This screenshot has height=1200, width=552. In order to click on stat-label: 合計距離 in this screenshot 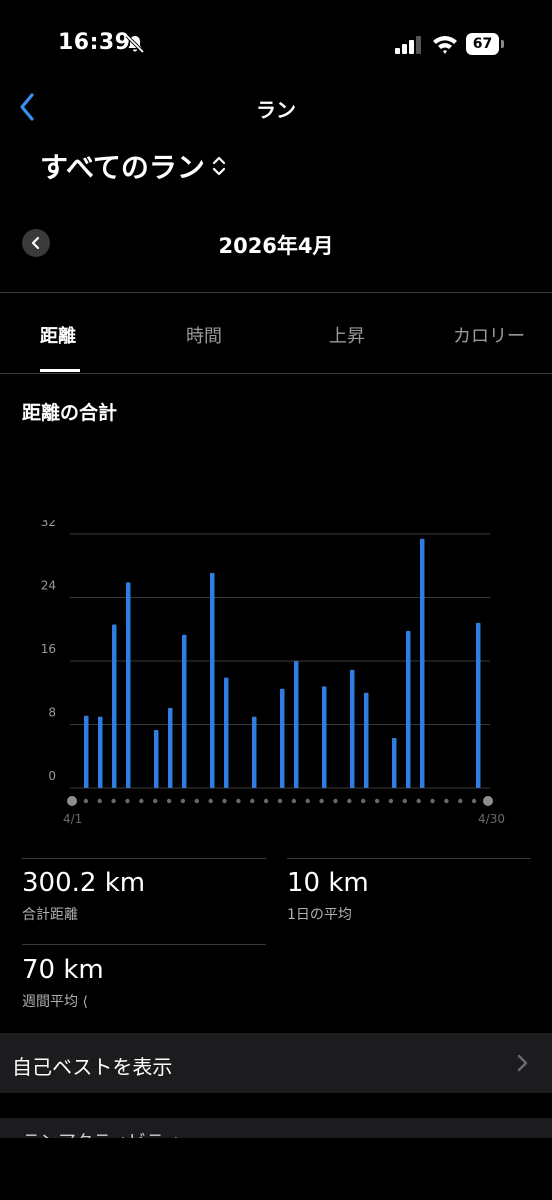, I will do `click(50, 915)`.